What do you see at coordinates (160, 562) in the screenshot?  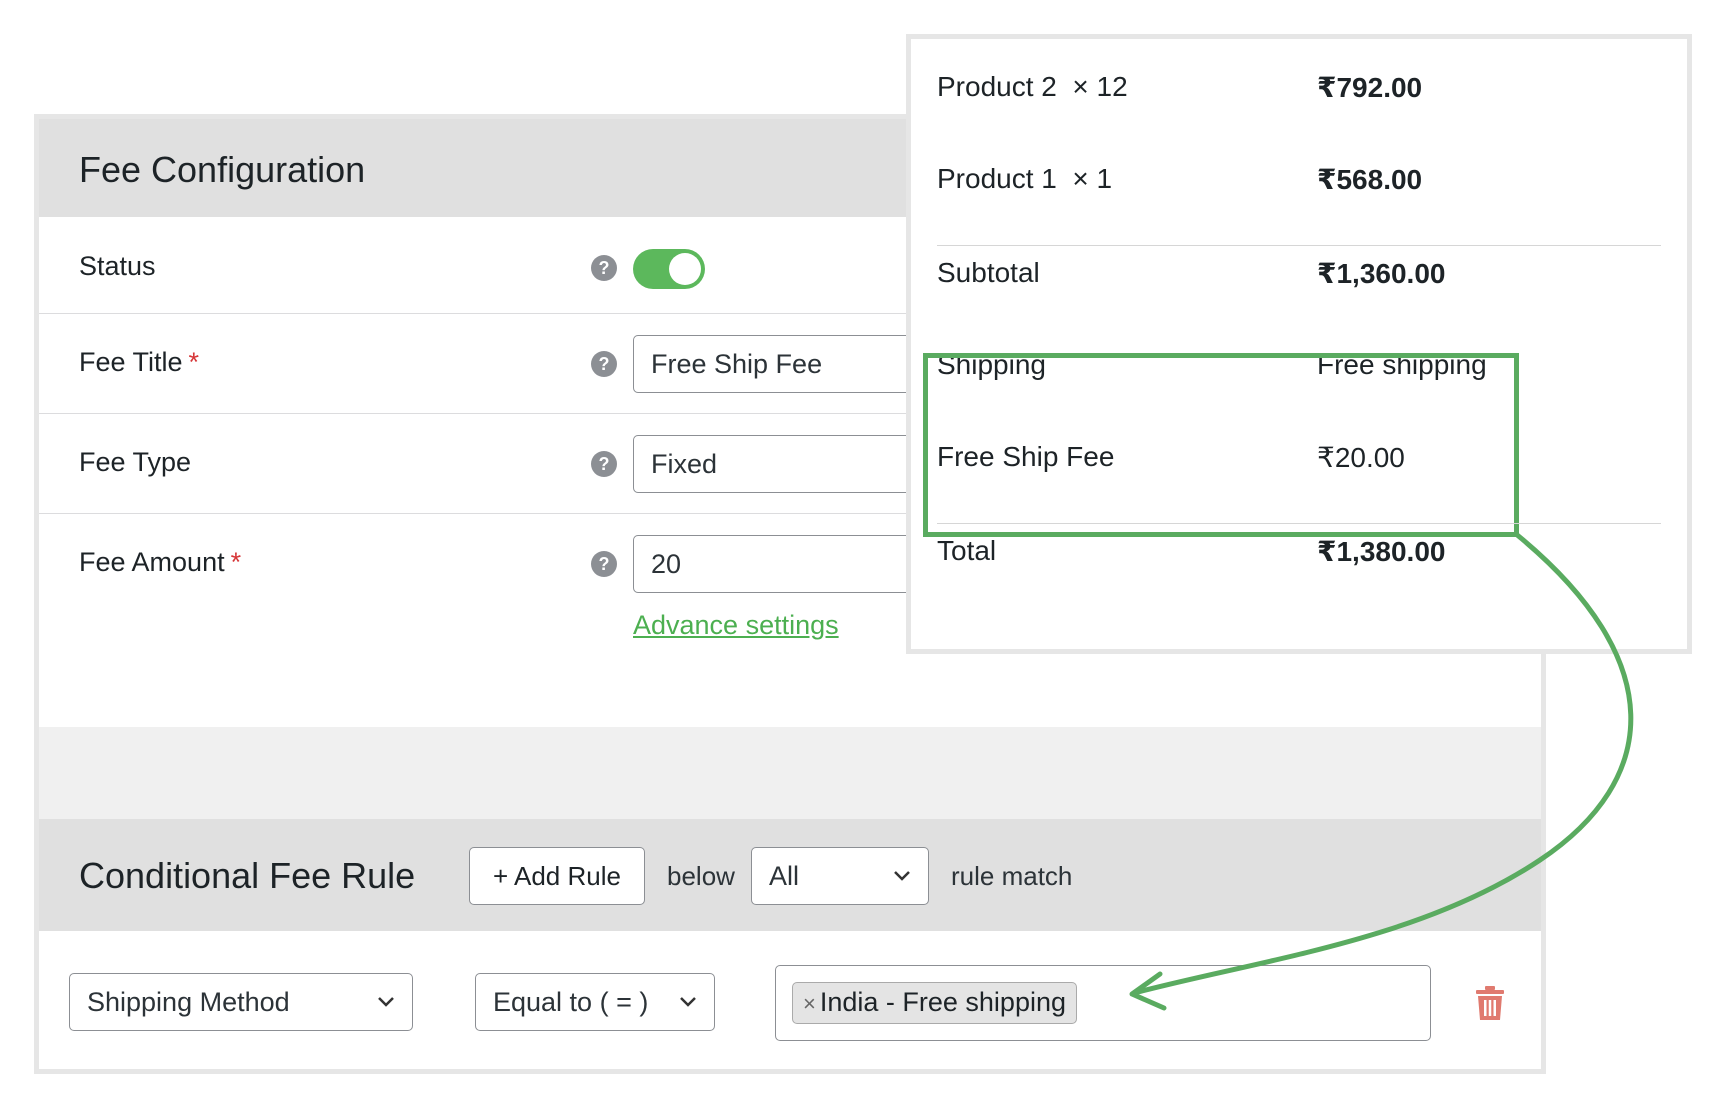 I see `fee-amount-label: Fee Amount *` at bounding box center [160, 562].